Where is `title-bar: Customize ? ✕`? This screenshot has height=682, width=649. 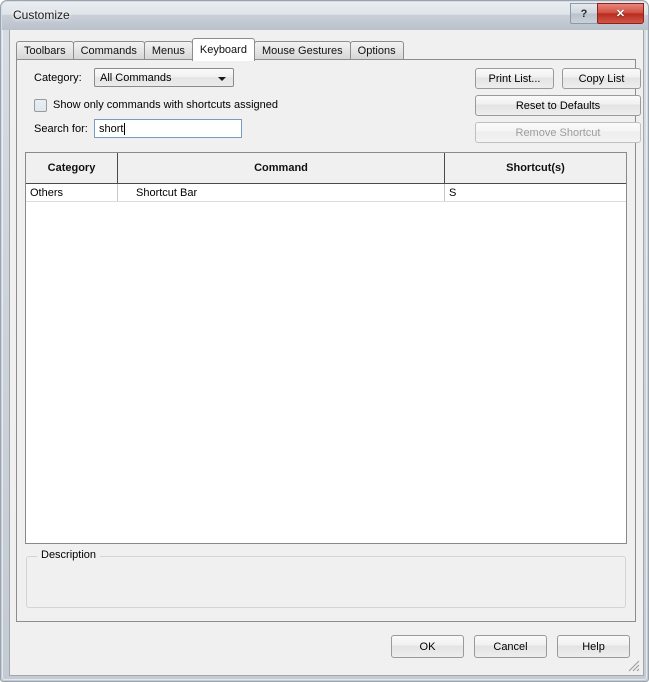
title-bar: Customize ? ✕ is located at coordinates (325, 16).